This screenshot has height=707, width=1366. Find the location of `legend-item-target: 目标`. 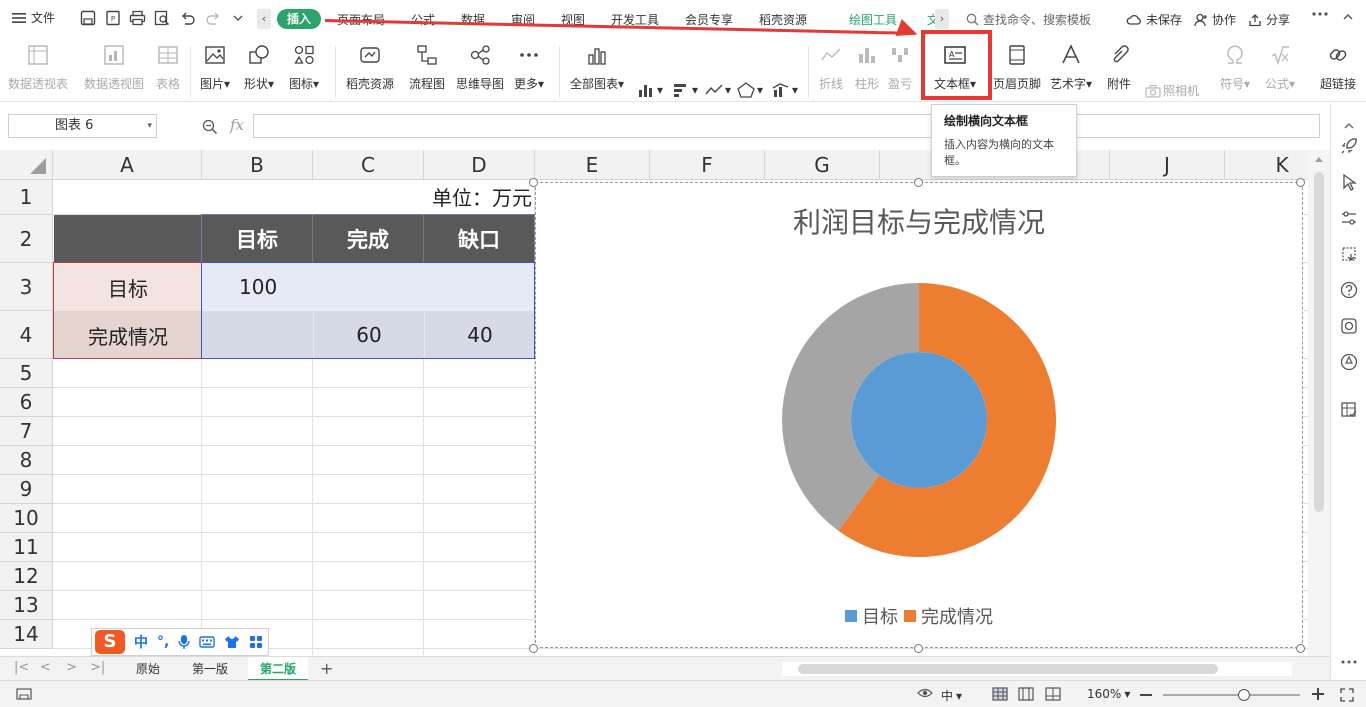

legend-item-target: 目标 is located at coordinates (871, 616).